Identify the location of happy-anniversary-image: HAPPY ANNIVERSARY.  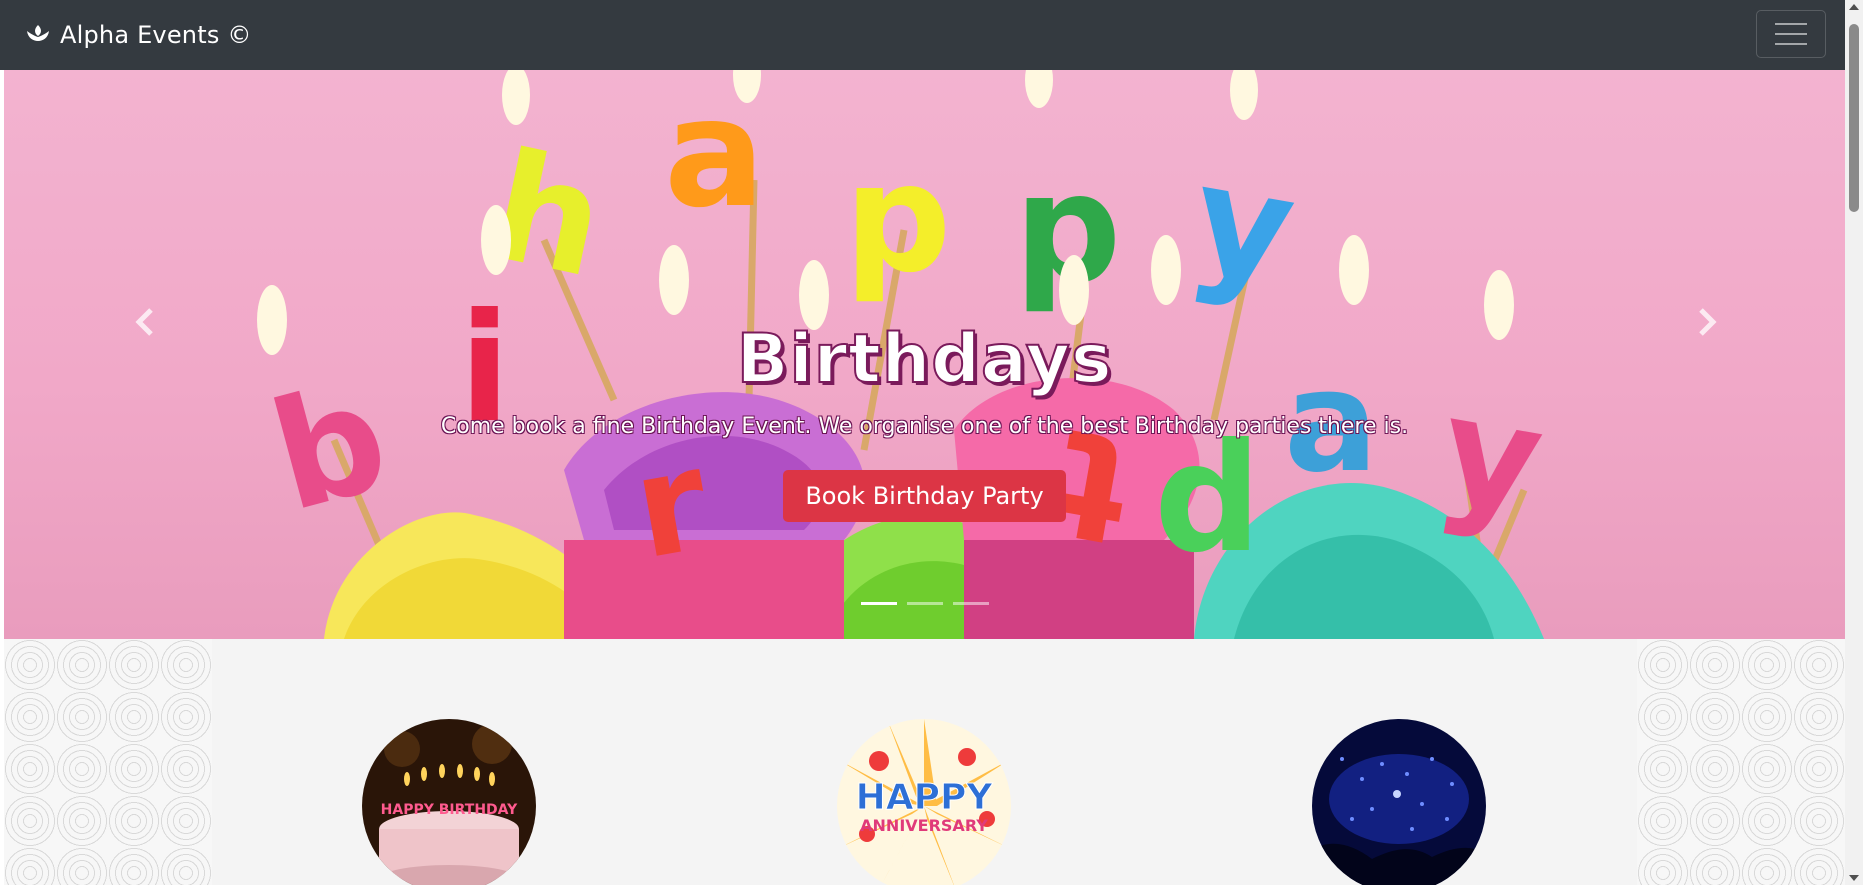
(924, 802).